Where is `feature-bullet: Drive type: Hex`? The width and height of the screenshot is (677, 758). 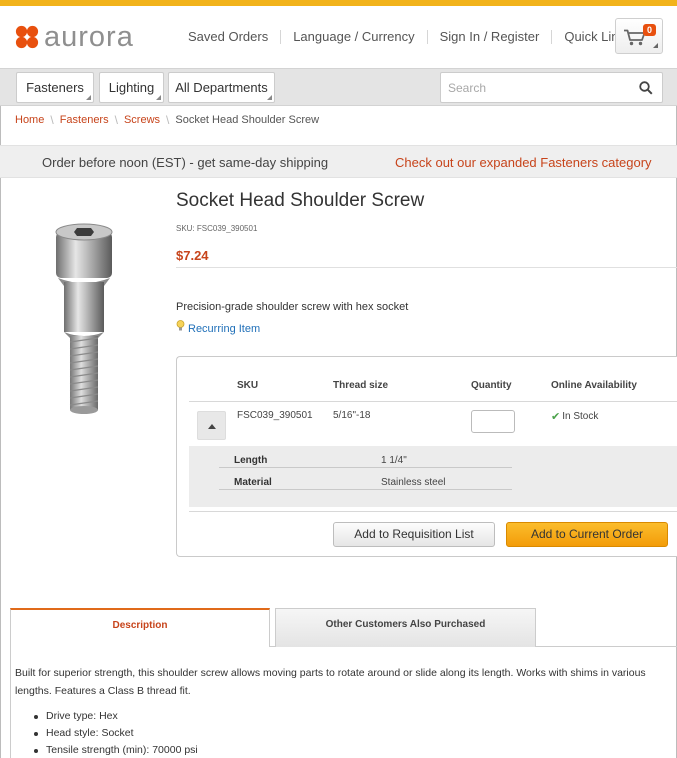 feature-bullet: Drive type: Hex is located at coordinates (116, 716).